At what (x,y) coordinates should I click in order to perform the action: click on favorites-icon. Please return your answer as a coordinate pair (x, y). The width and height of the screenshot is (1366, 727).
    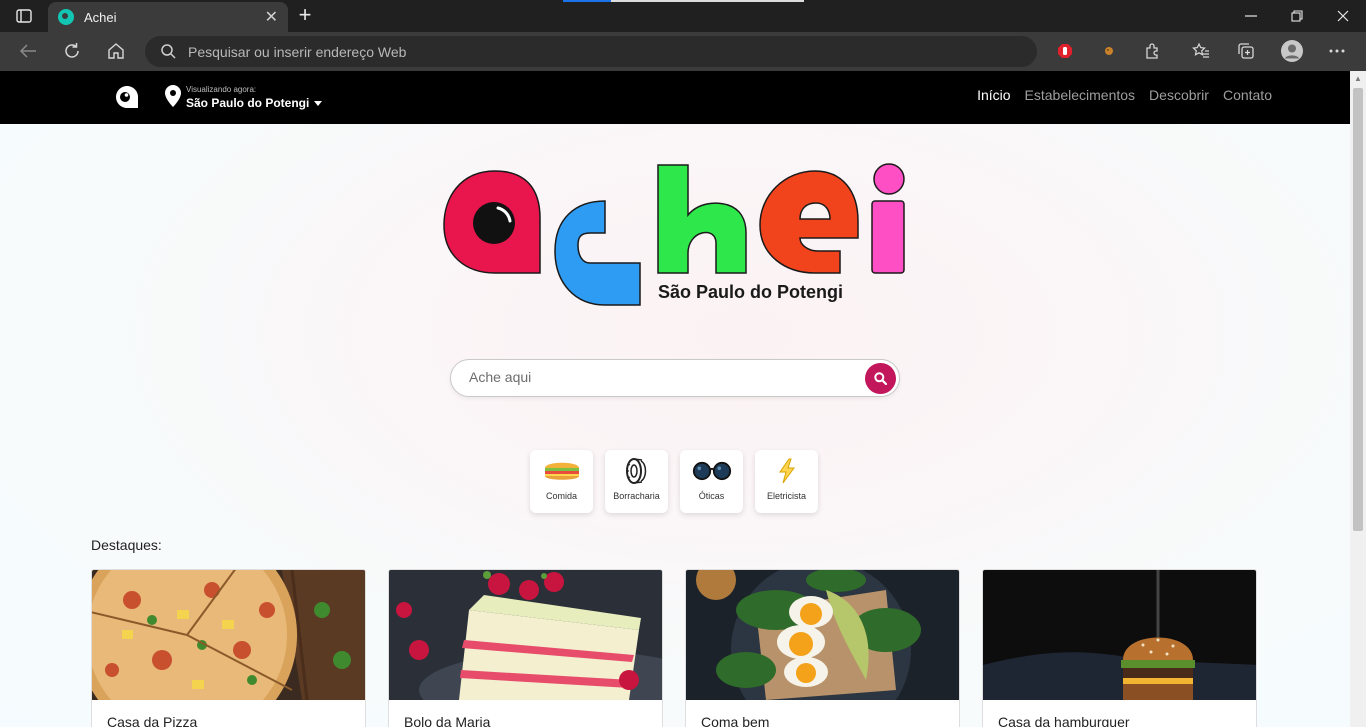
    Looking at the image, I should click on (1201, 51).